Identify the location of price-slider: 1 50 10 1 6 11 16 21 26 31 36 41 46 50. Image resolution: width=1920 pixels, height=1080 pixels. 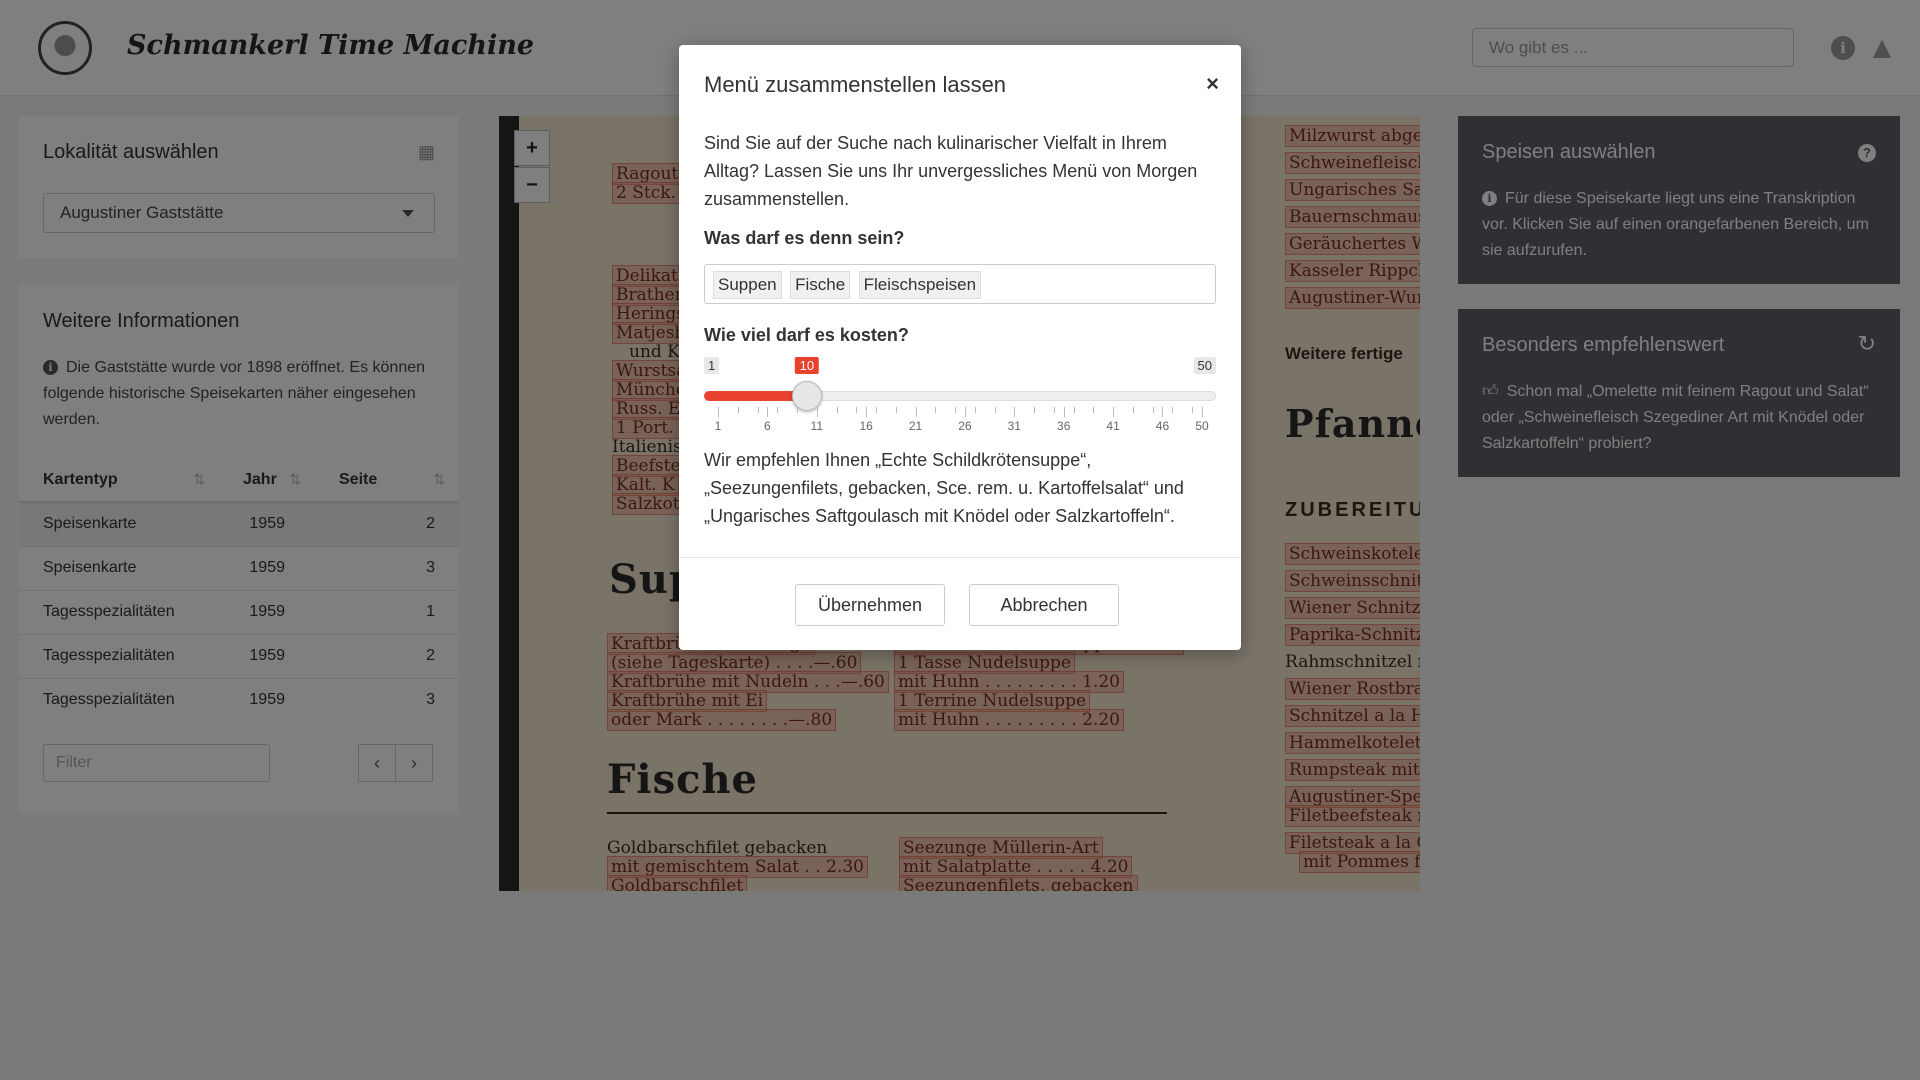
(960, 397).